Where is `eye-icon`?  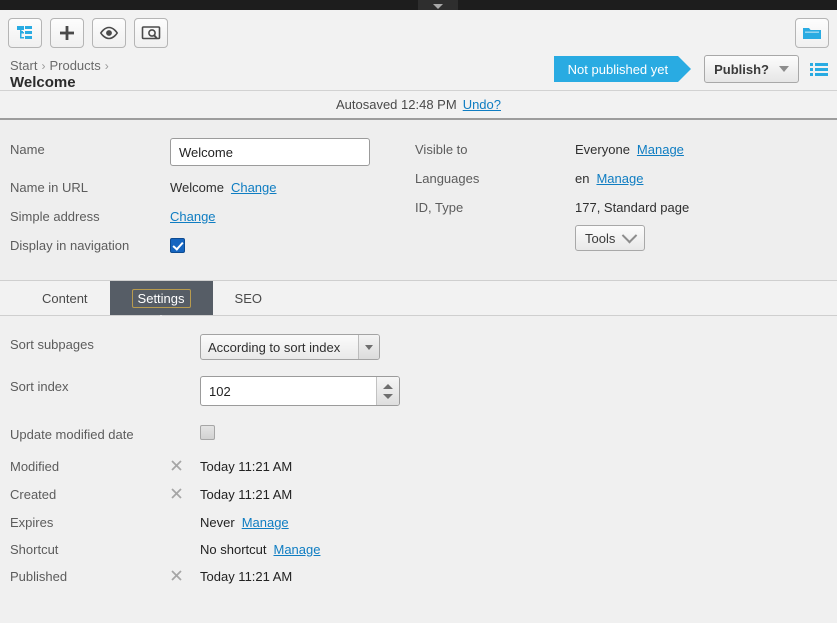 eye-icon is located at coordinates (109, 33).